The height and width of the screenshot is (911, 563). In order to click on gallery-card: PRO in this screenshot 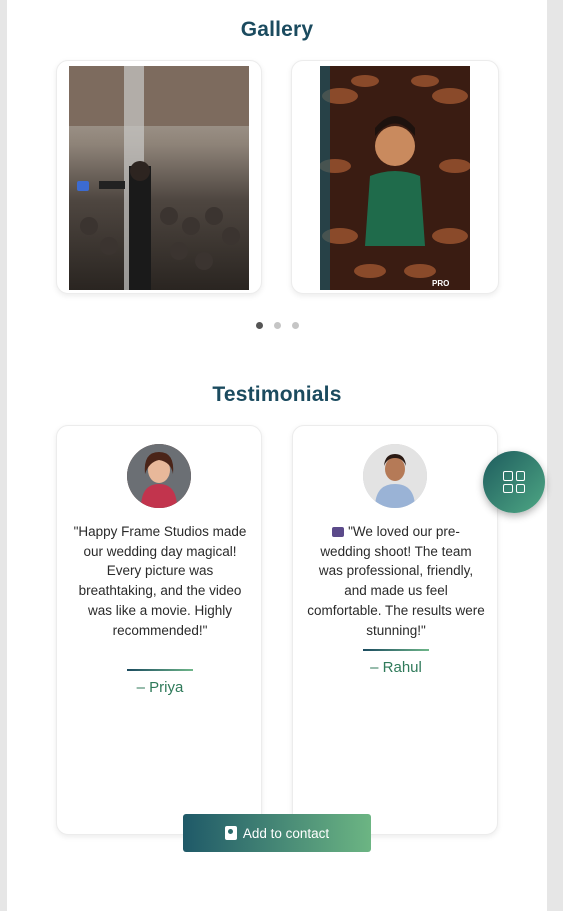, I will do `click(395, 177)`.